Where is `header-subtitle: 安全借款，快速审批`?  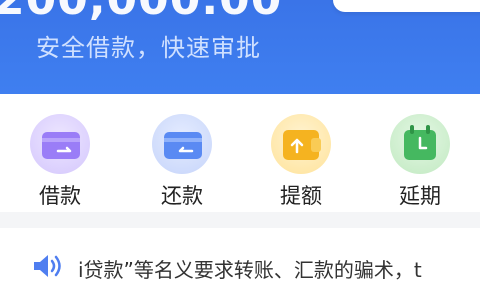 header-subtitle: 安全借款，快速审批 is located at coordinates (148, 48).